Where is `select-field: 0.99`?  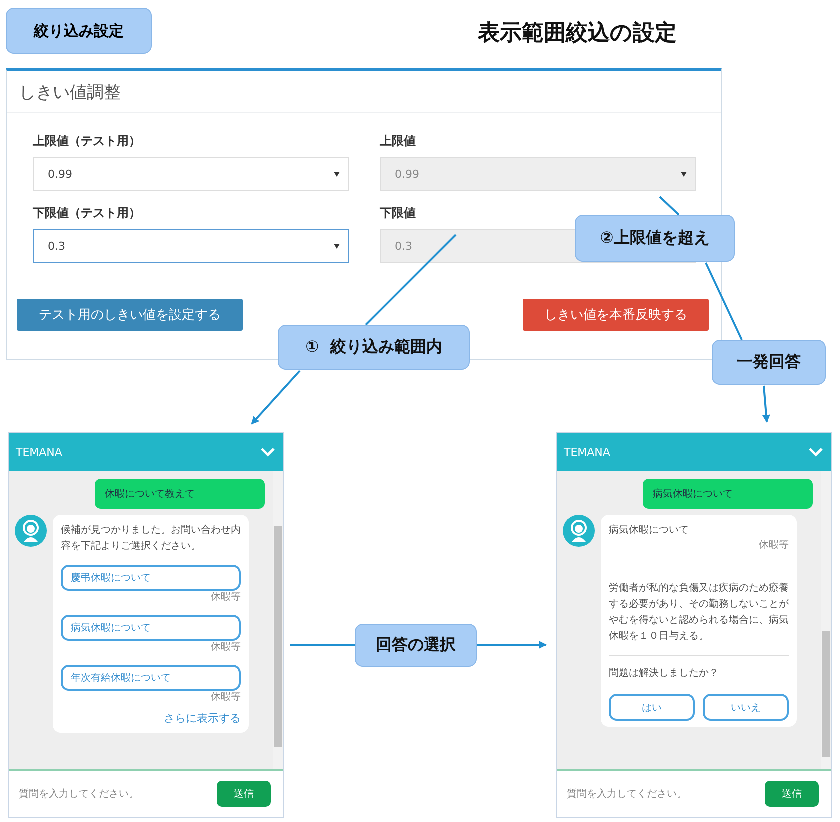 select-field: 0.99 is located at coordinates (191, 174).